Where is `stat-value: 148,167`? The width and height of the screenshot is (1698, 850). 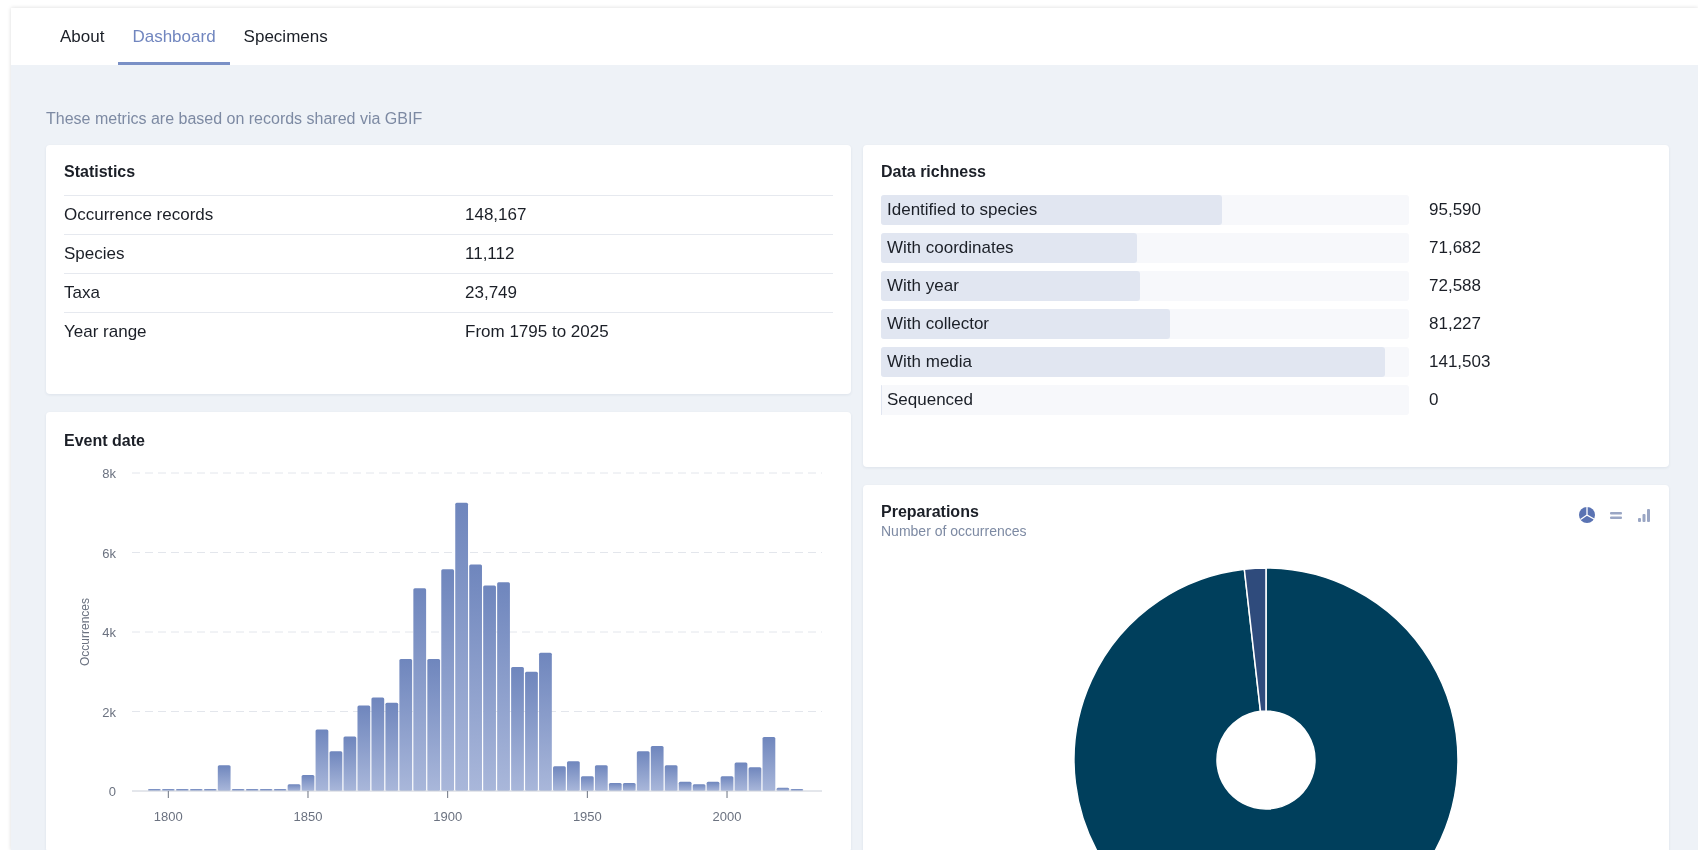
stat-value: 148,167 is located at coordinates (496, 215).